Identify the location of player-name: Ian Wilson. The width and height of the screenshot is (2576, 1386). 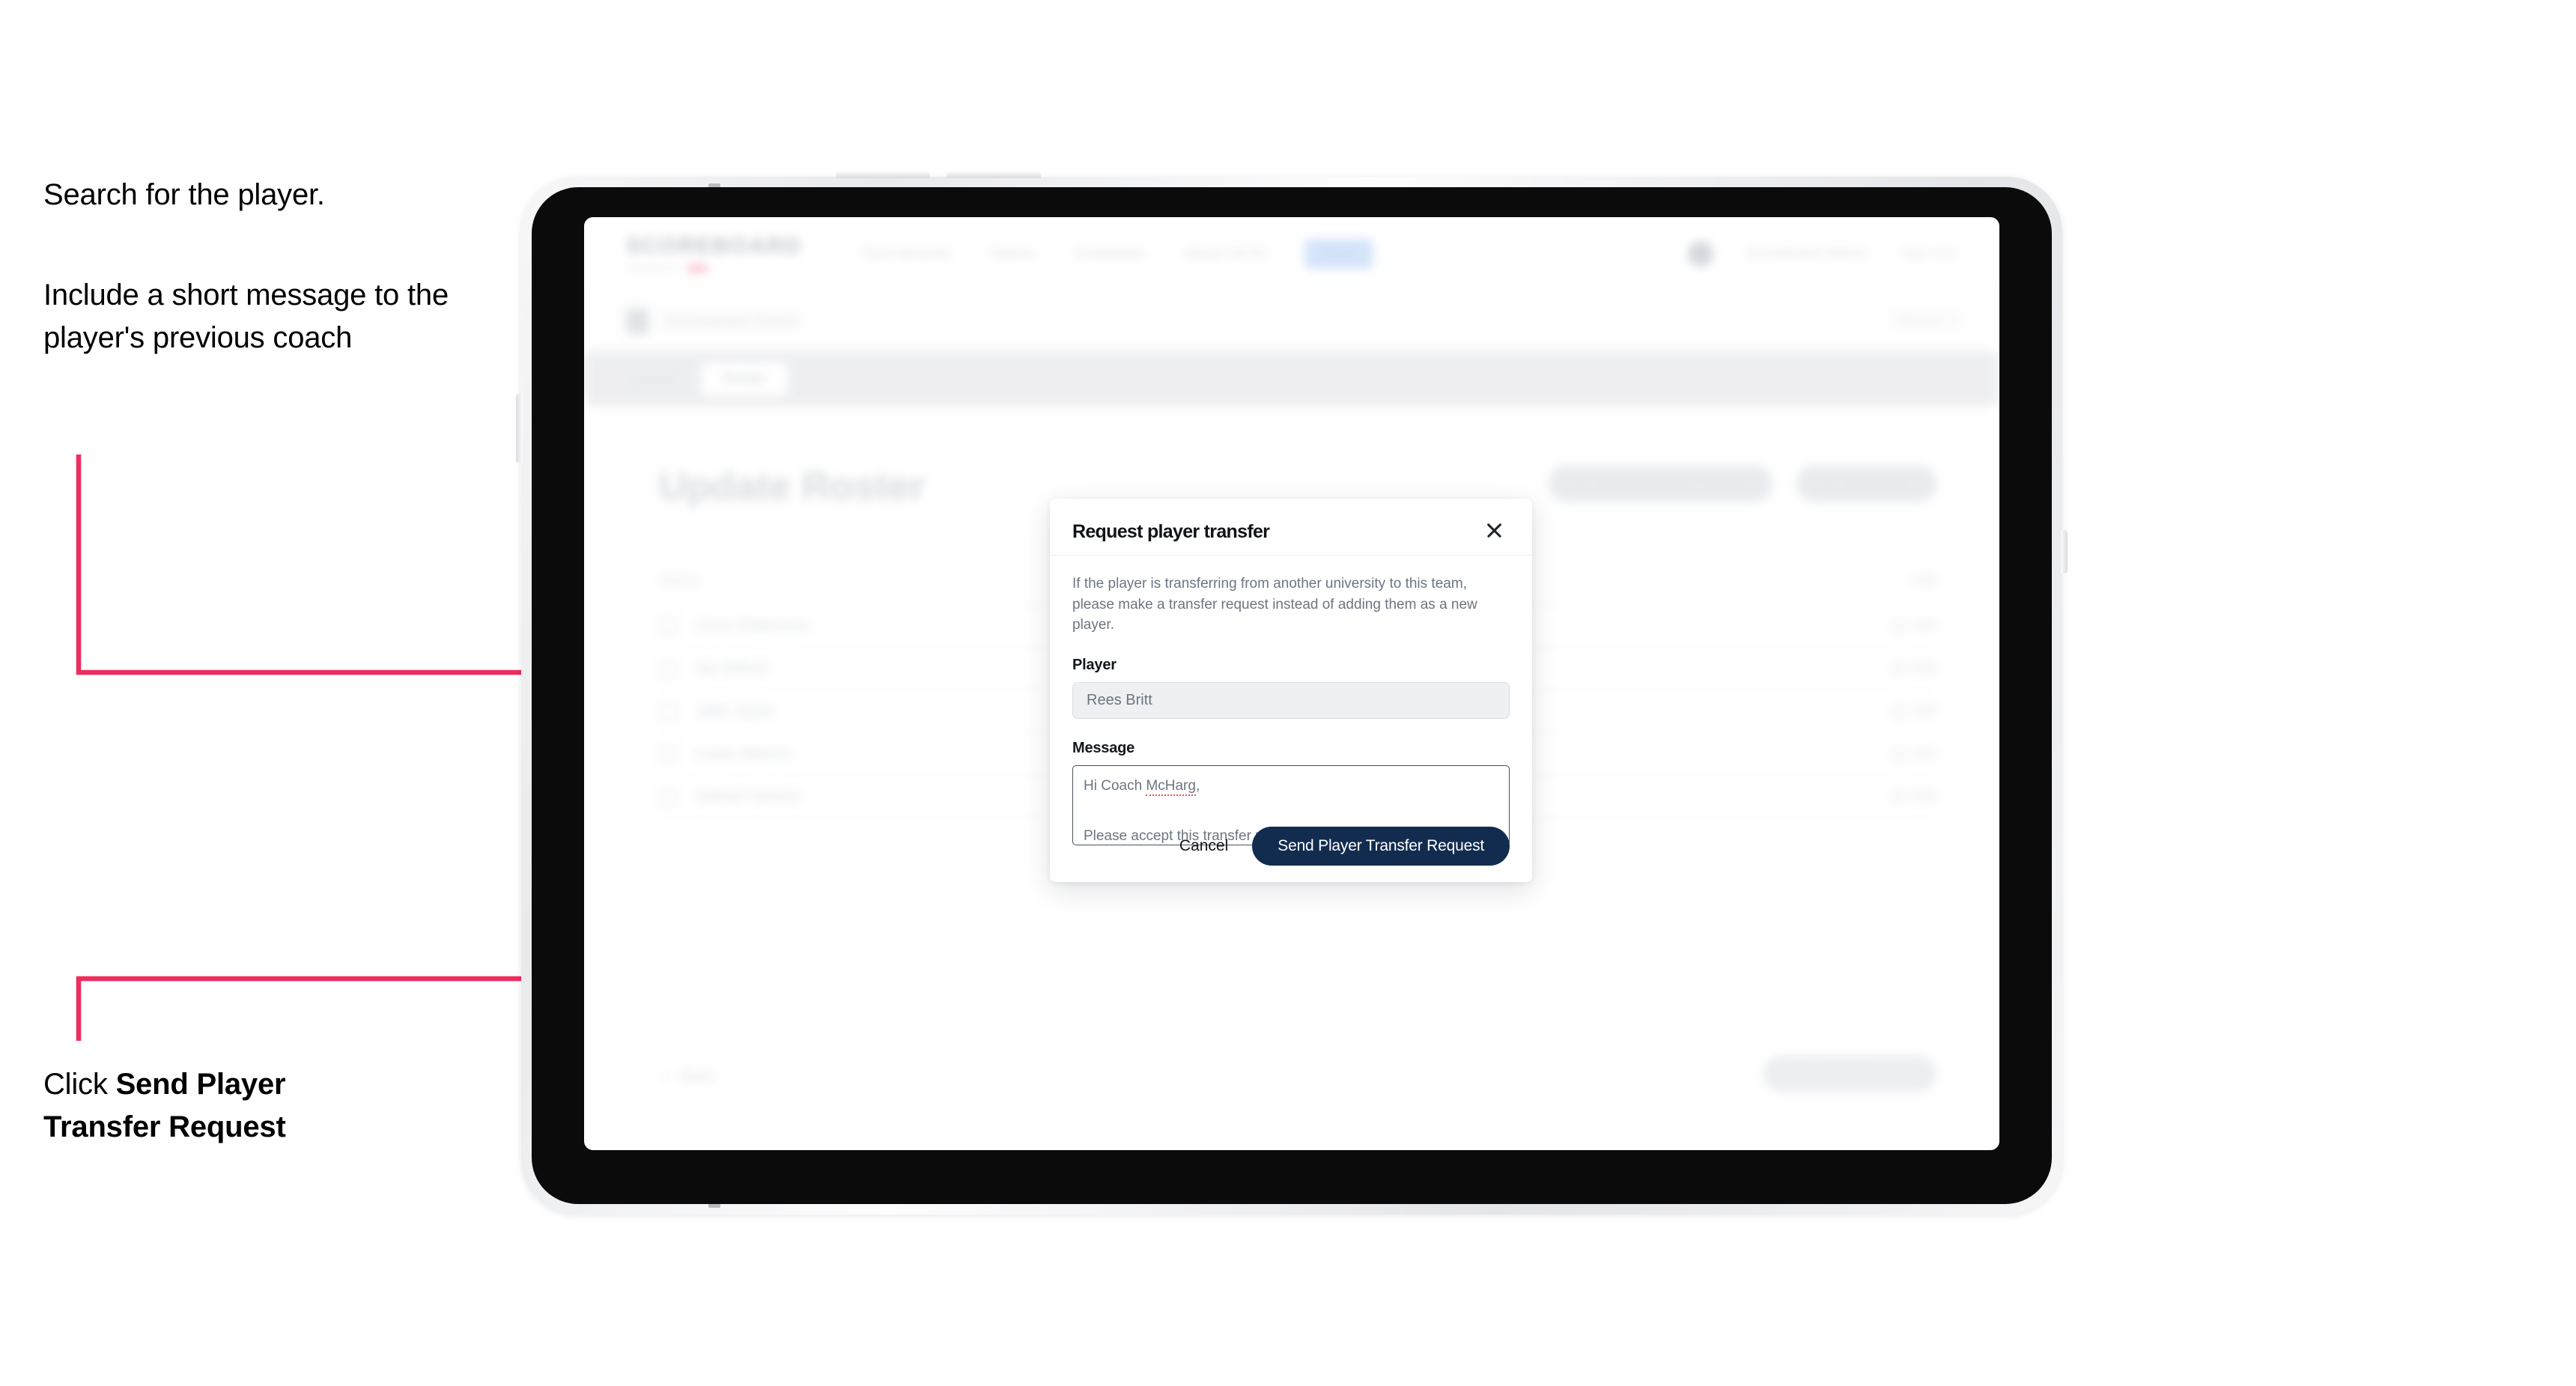
(733, 668).